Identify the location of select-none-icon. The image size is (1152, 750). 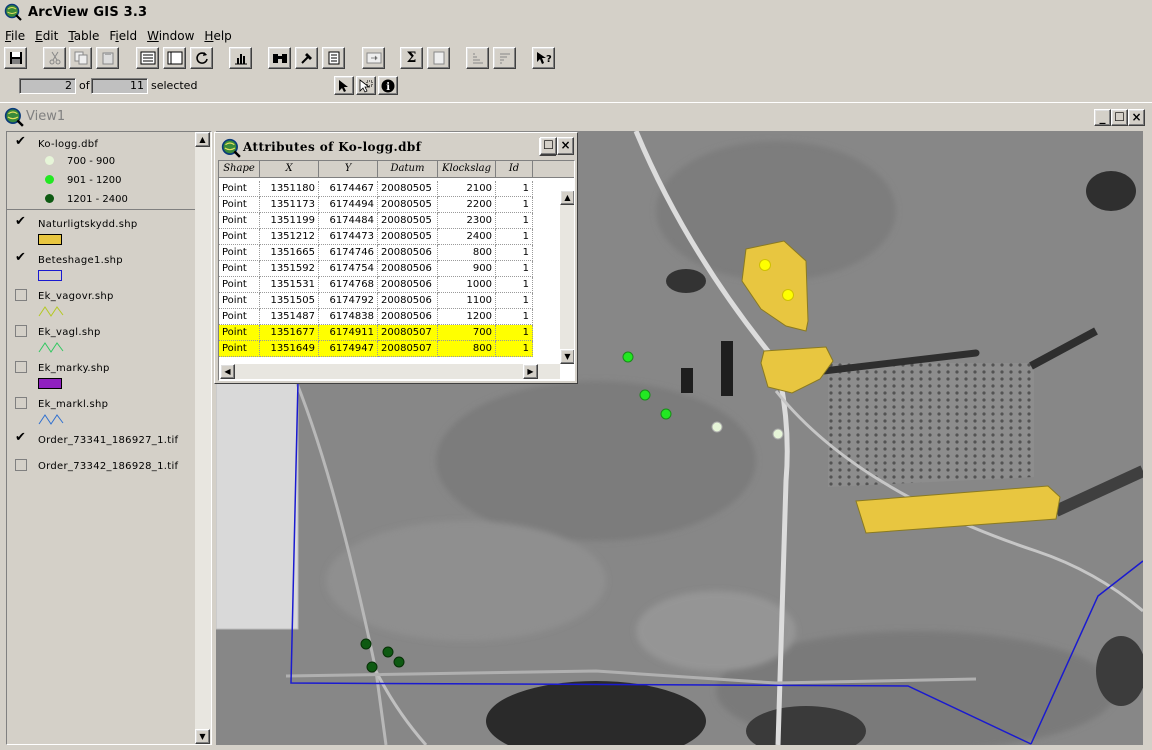
(174, 58).